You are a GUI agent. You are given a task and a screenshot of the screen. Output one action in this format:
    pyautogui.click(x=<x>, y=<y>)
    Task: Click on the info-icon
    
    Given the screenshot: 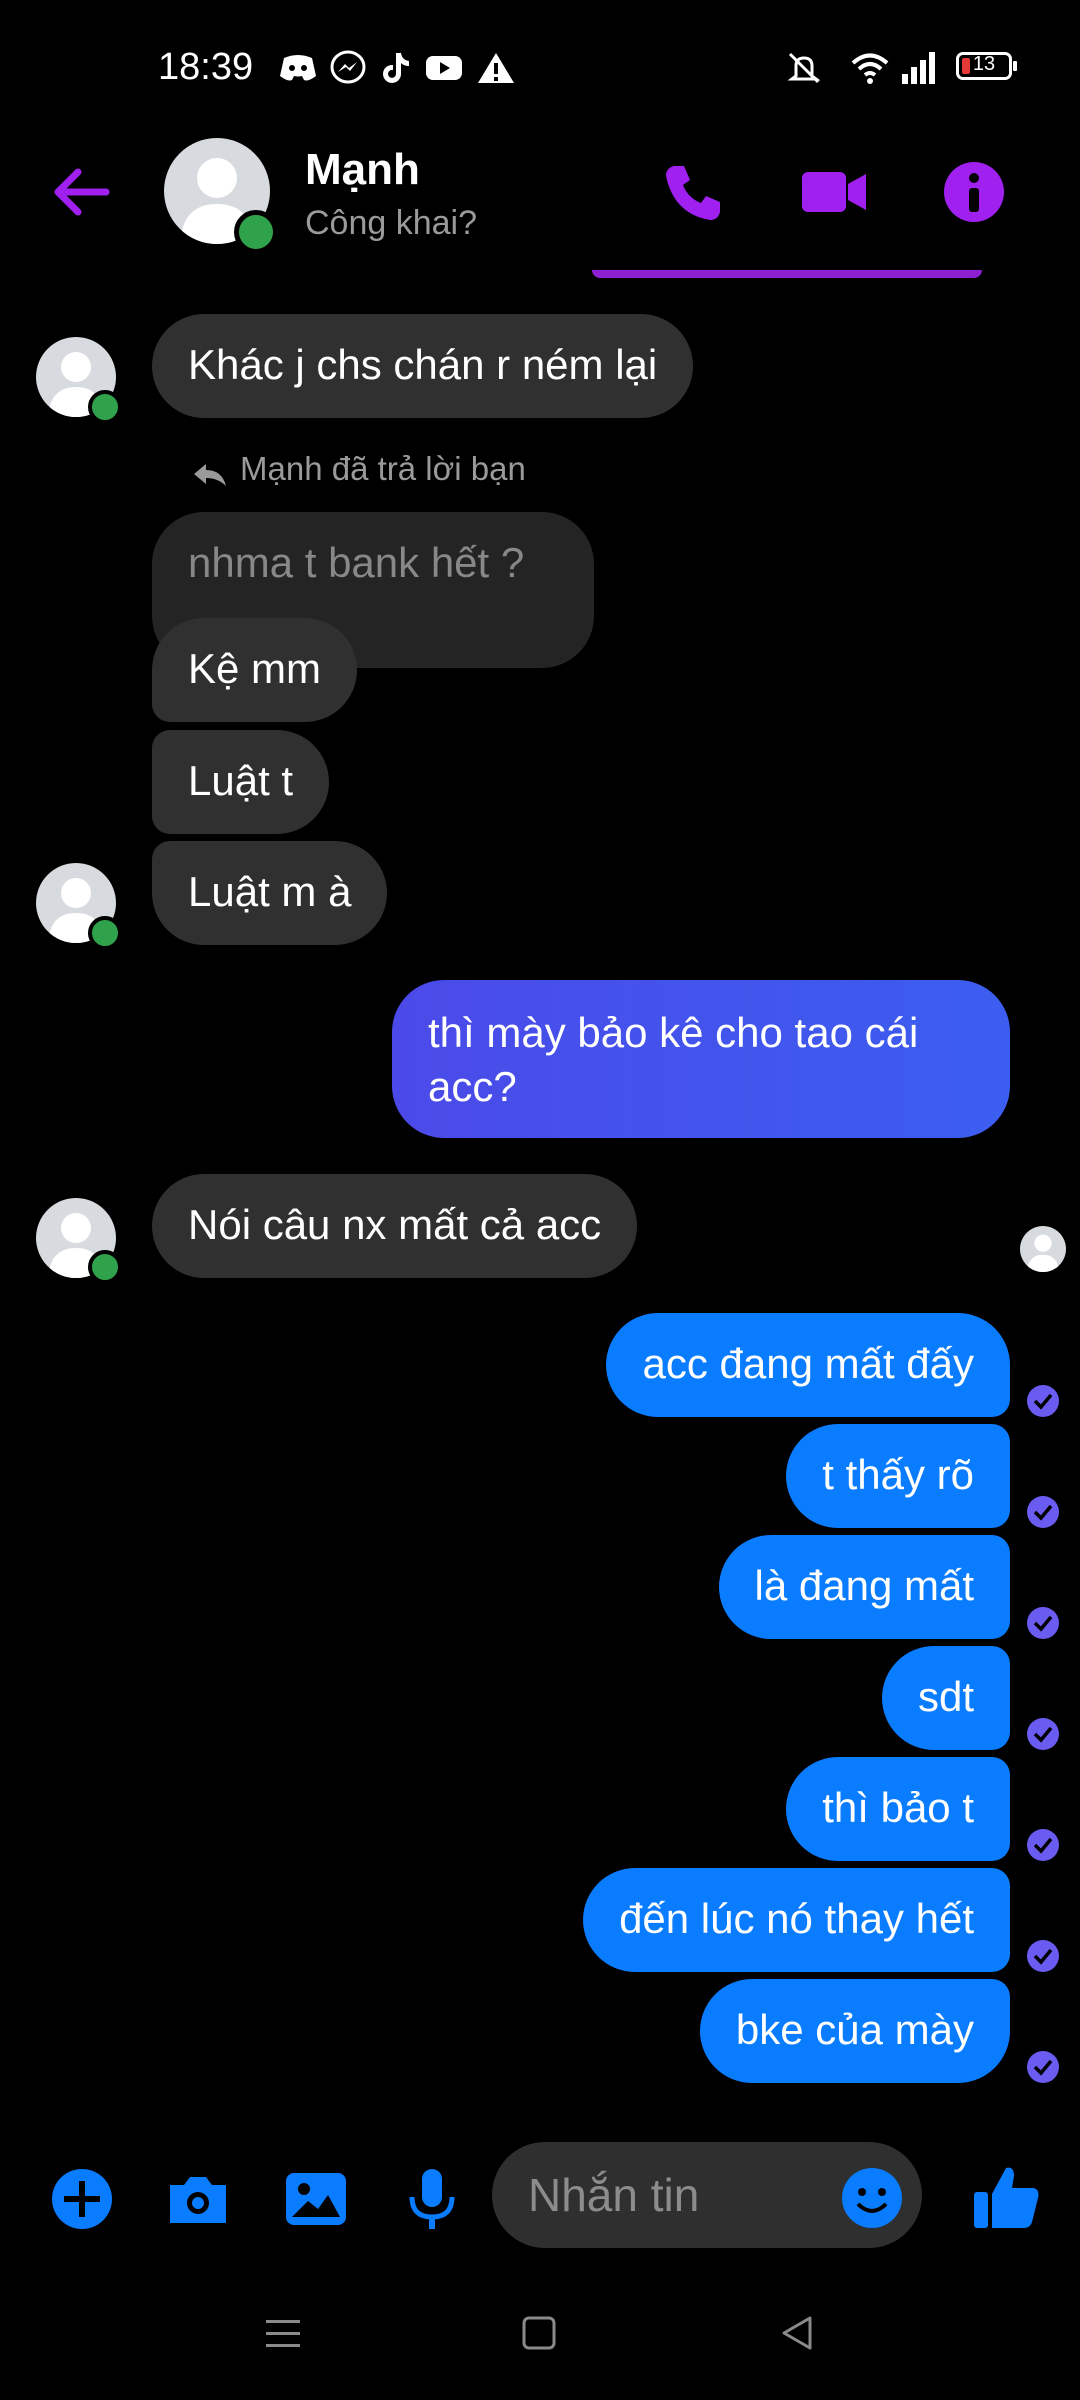 What is the action you would take?
    pyautogui.click(x=974, y=192)
    